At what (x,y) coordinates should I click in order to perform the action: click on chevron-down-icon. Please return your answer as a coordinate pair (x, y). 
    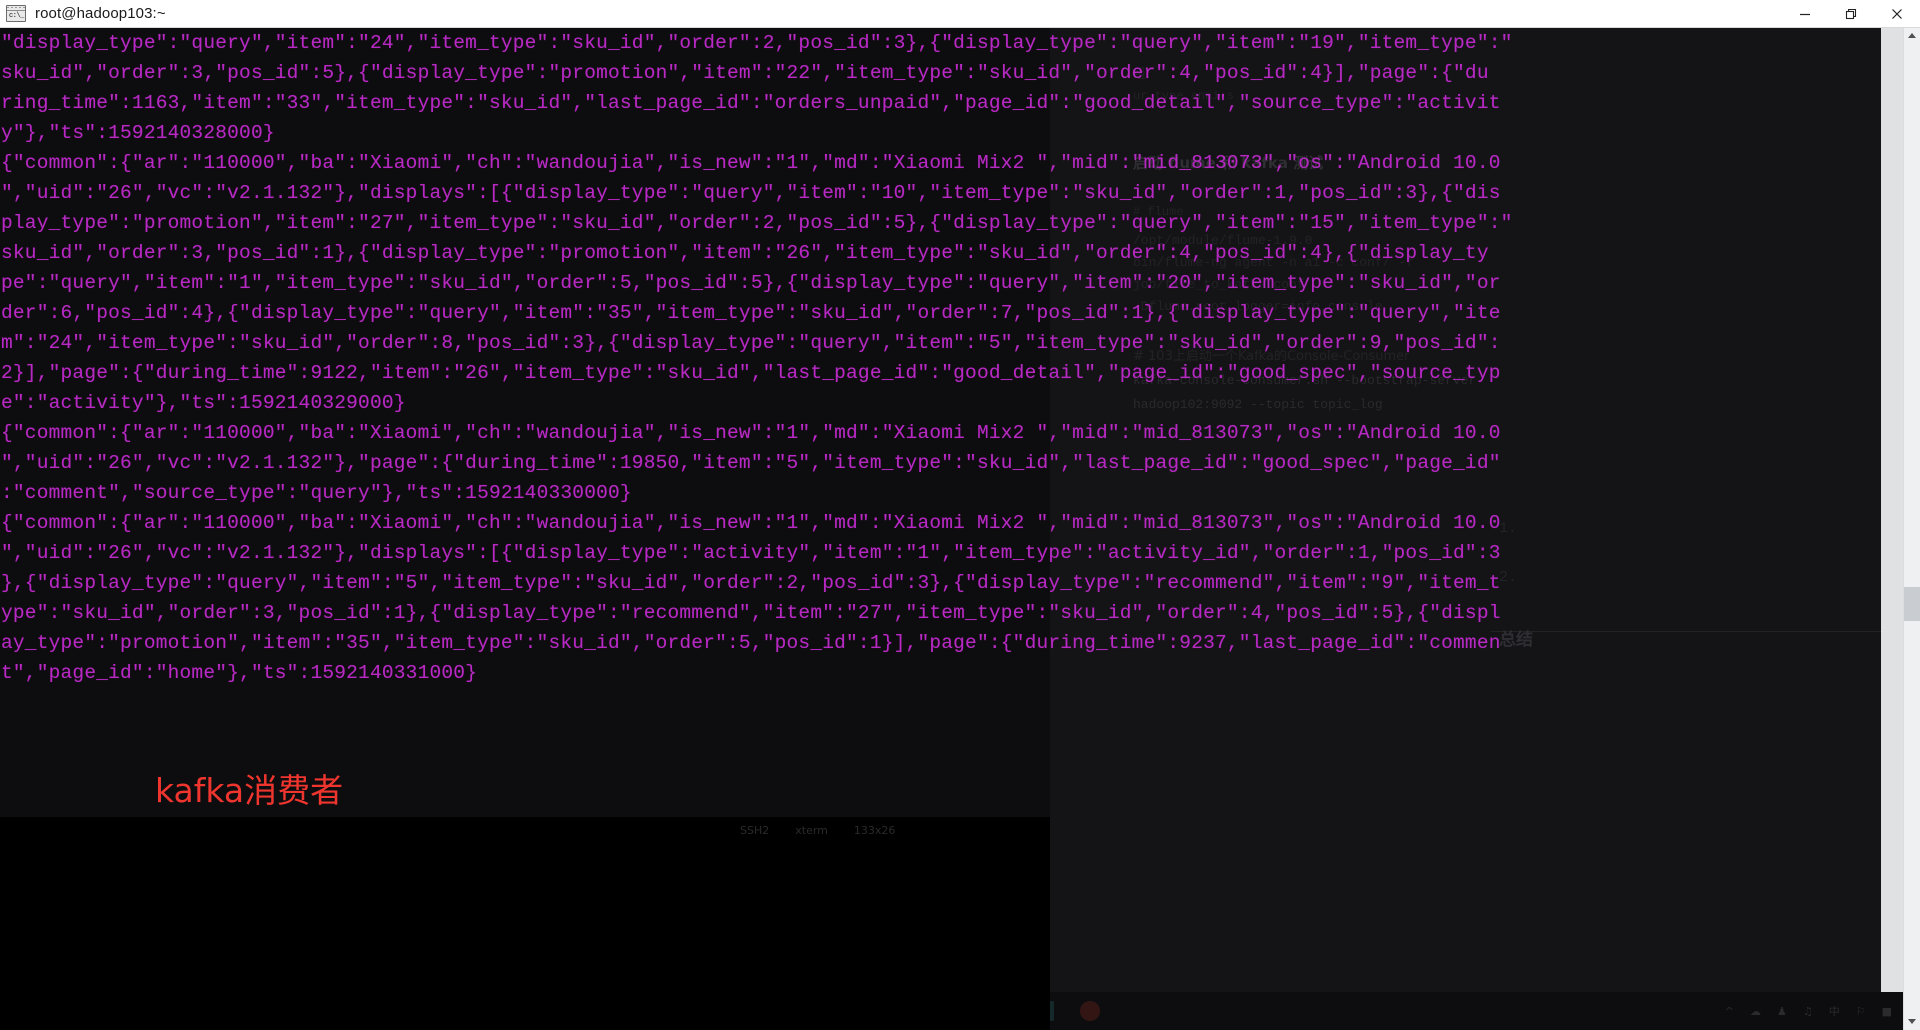
    Looking at the image, I should click on (1912, 1021).